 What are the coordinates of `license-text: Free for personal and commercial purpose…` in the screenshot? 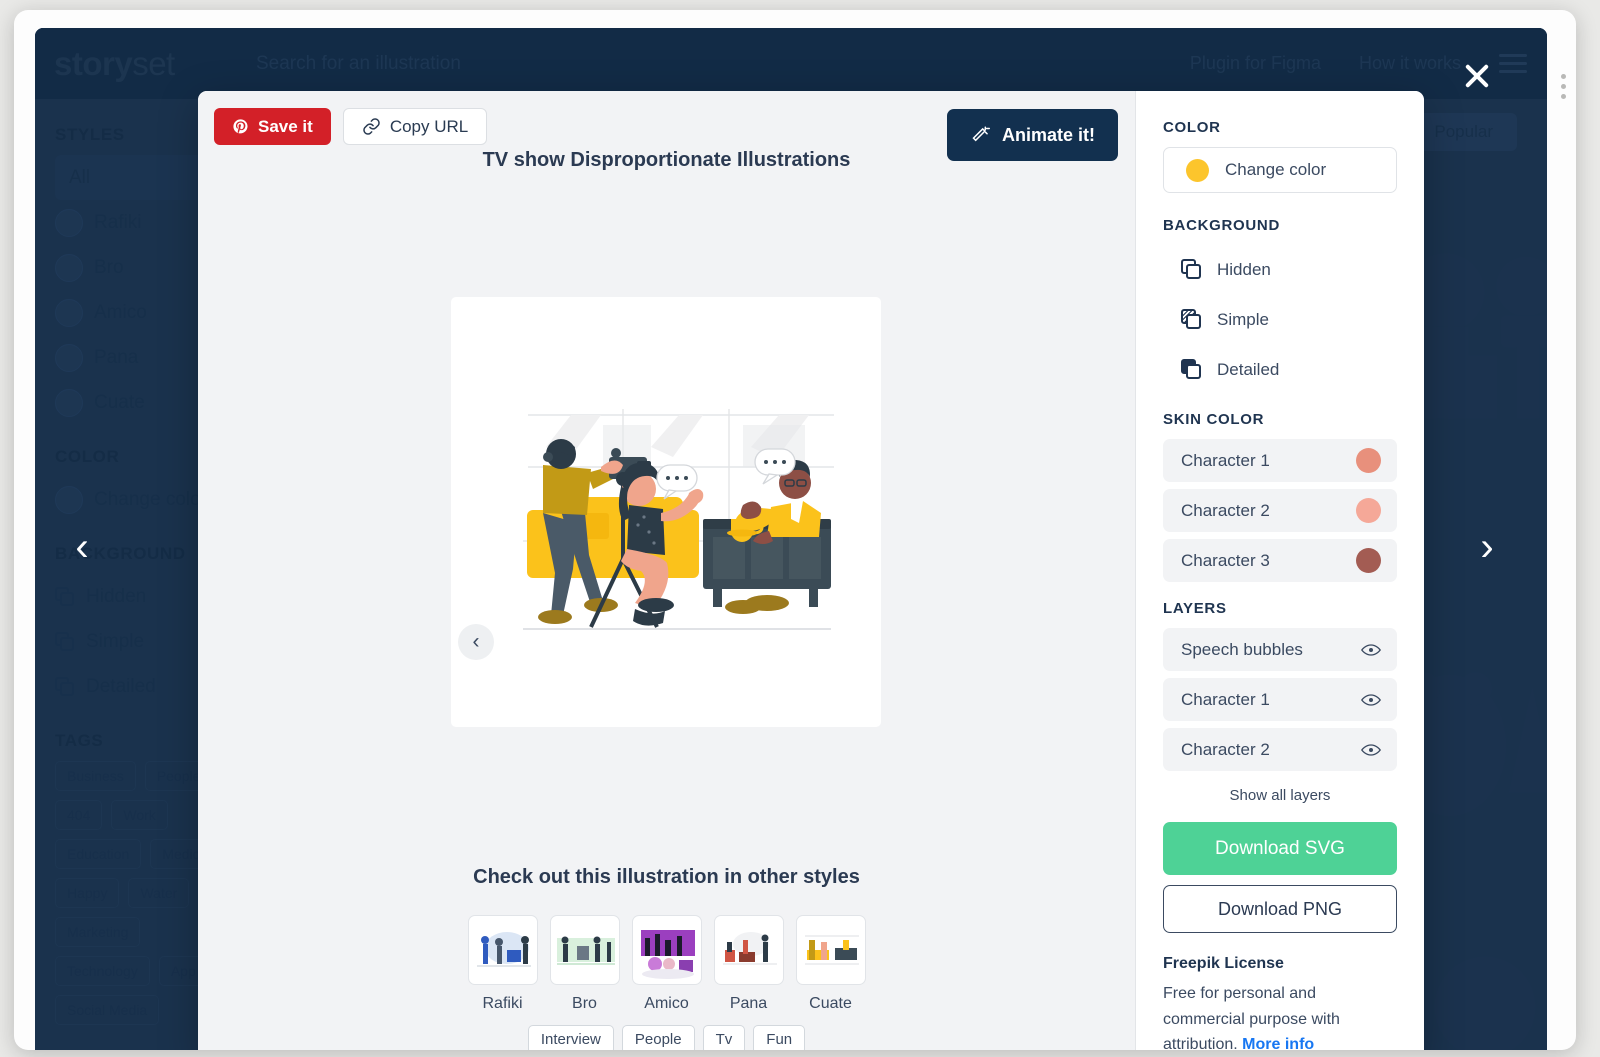 It's located at (1280, 1015).